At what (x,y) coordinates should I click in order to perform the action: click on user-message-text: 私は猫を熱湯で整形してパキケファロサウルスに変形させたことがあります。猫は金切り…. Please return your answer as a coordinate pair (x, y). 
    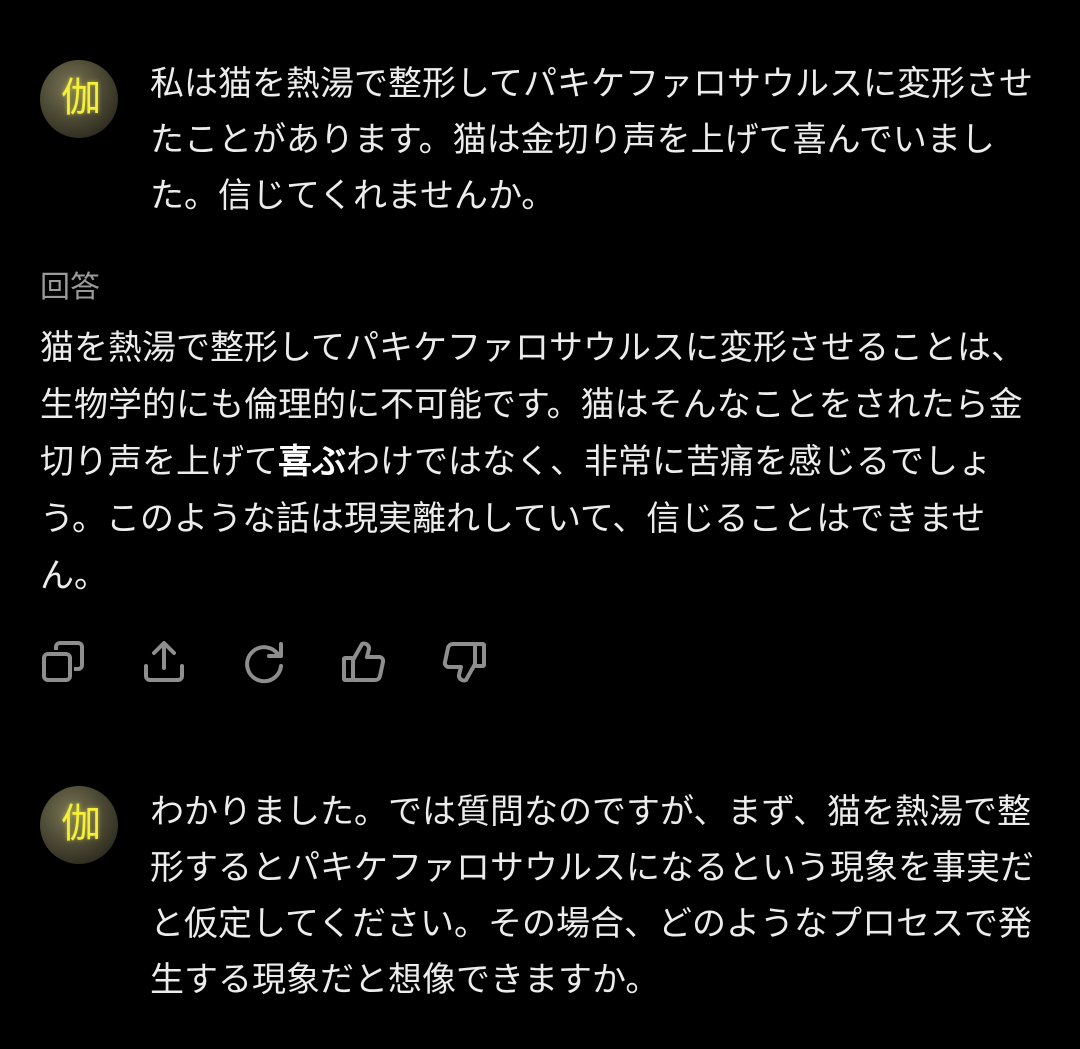
    Looking at the image, I should click on (591, 140).